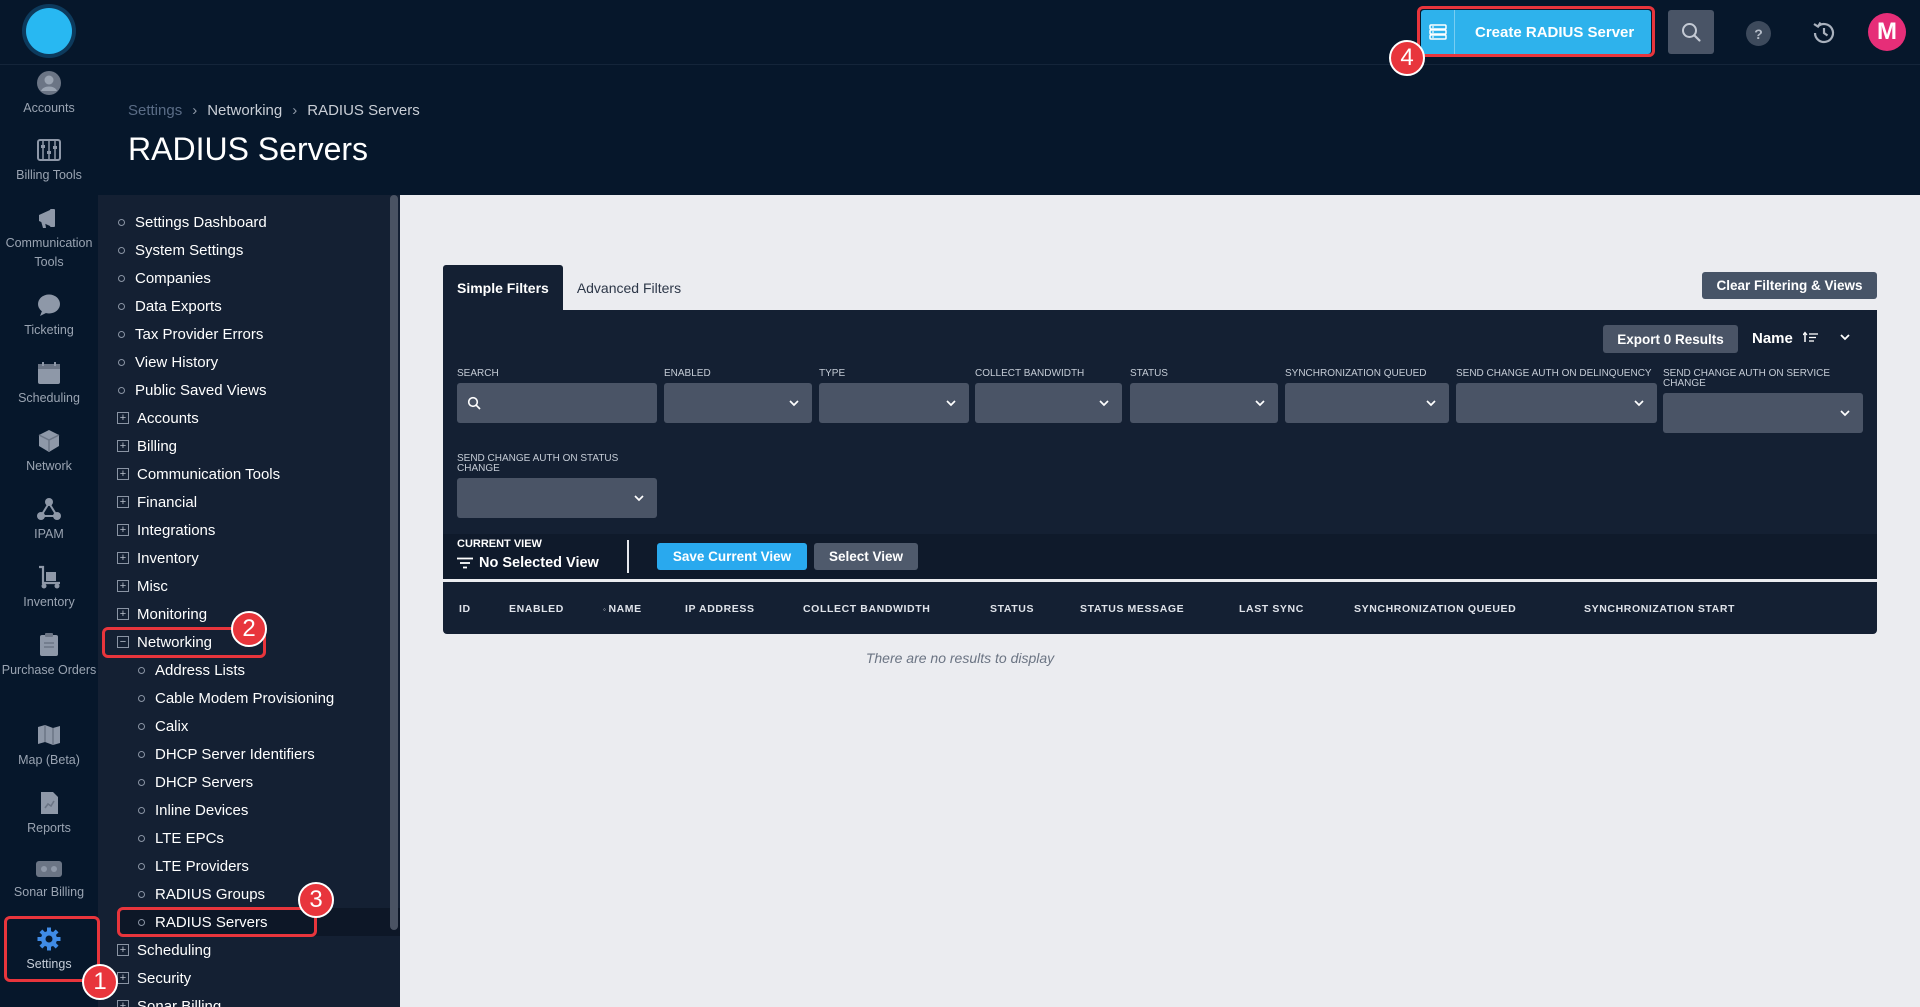 This screenshot has width=1920, height=1007. Describe the element at coordinates (169, 999) in the screenshot. I see `tree-item-sonar-billing: + Sonar Billing` at that location.